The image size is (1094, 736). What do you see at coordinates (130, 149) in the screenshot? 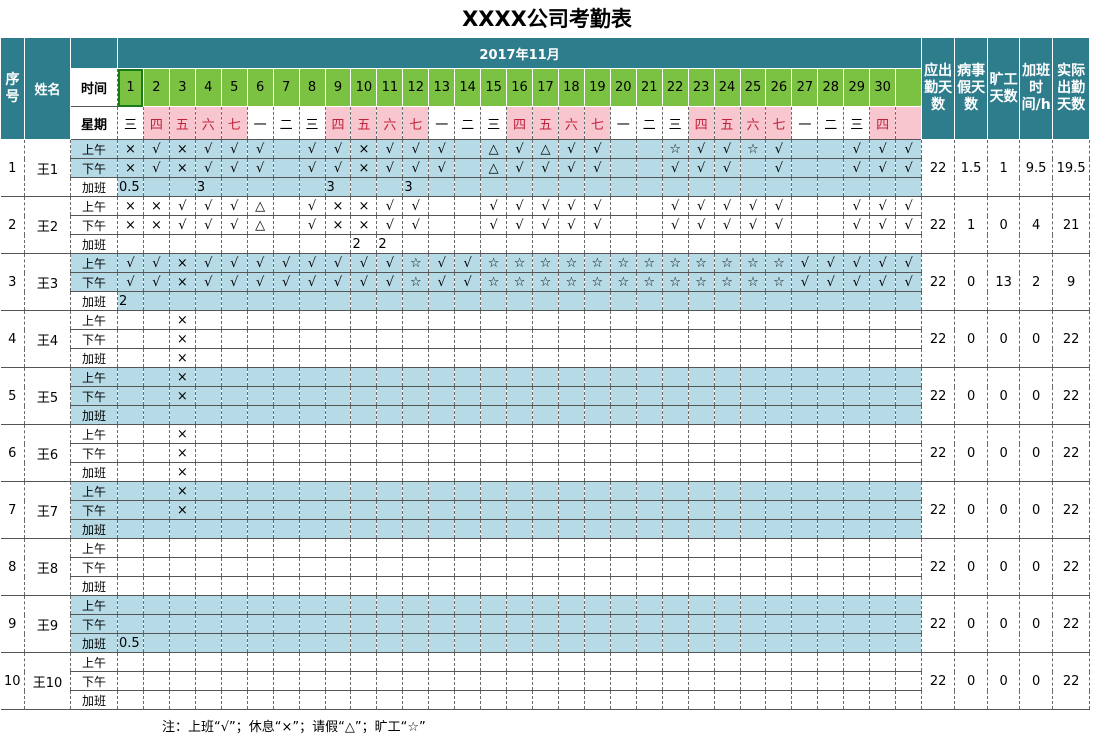
I see `attendance-cell: ×` at bounding box center [130, 149].